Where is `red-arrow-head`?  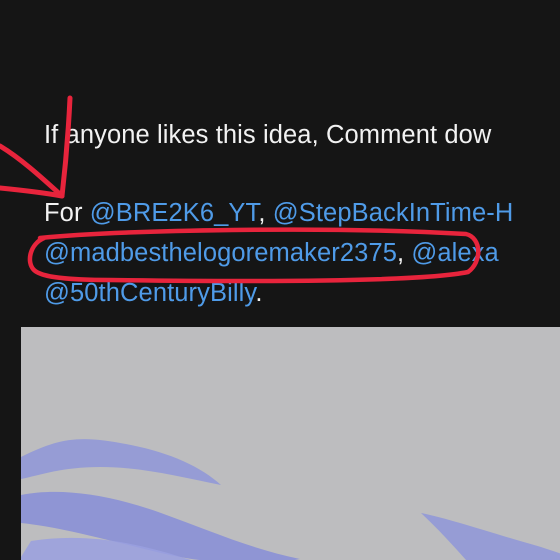 red-arrow-head is located at coordinates (32, 192).